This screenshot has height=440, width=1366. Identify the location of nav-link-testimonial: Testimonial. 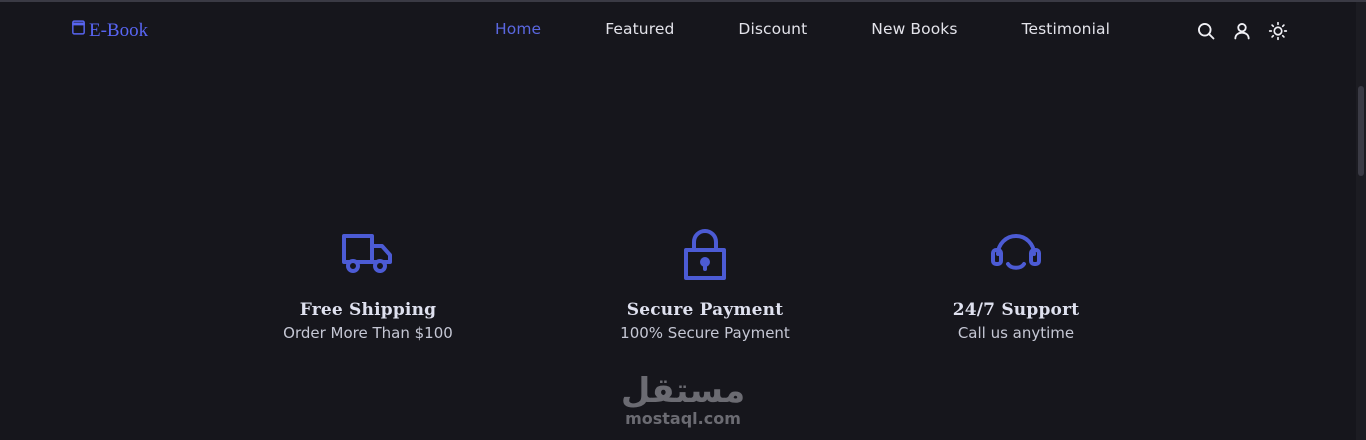
(1066, 29).